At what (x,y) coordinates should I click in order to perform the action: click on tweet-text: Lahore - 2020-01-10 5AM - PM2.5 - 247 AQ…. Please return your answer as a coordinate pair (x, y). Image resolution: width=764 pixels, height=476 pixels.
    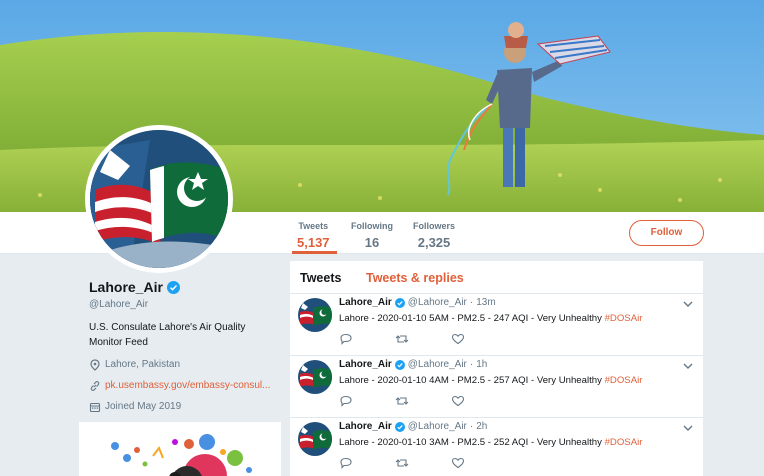
    Looking at the image, I should click on (490, 318).